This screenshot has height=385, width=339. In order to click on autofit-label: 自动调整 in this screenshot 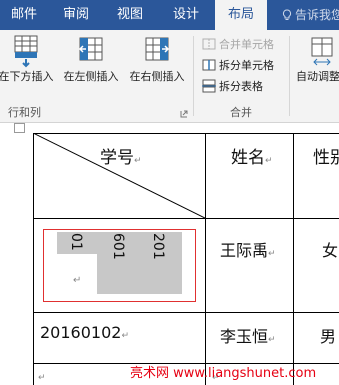, I will do `click(317, 76)`.